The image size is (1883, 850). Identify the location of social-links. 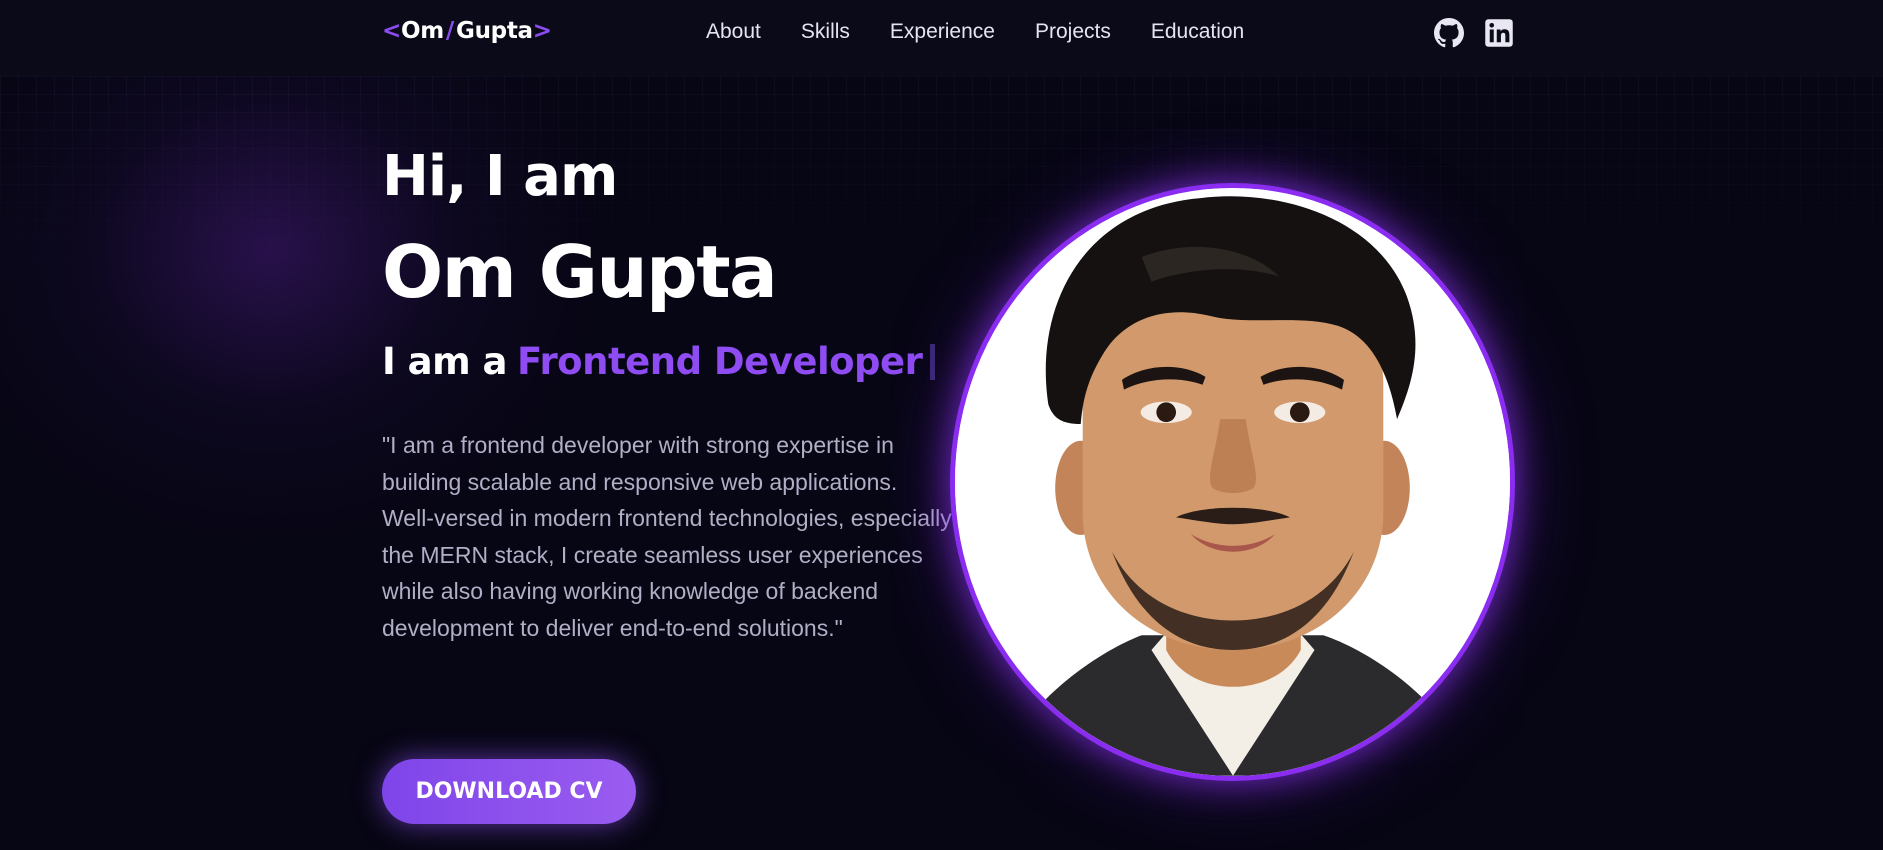
(1474, 33).